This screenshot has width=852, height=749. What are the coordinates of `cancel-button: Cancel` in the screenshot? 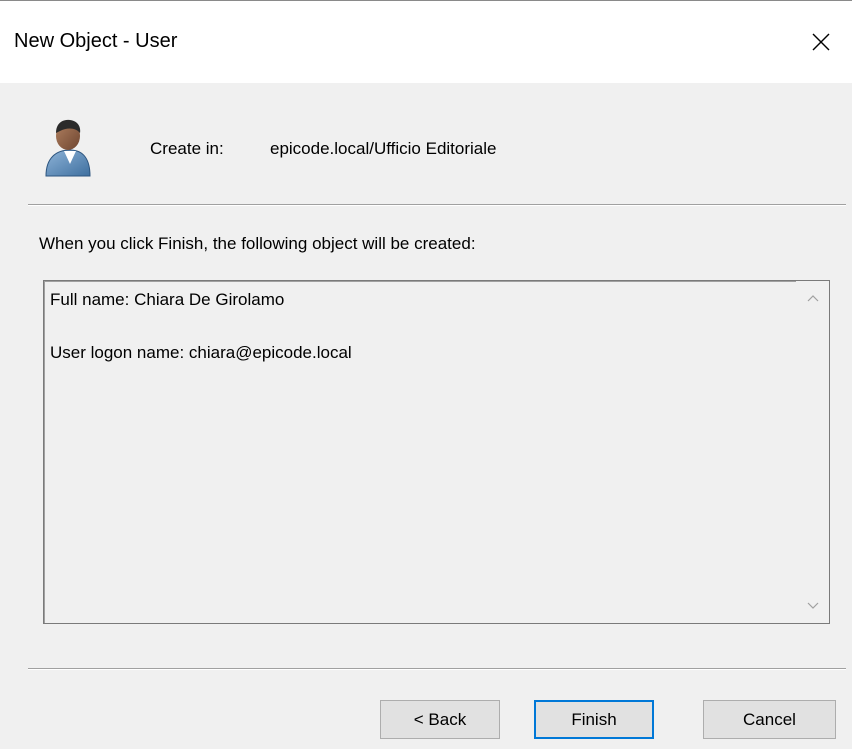 It's located at (769, 719).